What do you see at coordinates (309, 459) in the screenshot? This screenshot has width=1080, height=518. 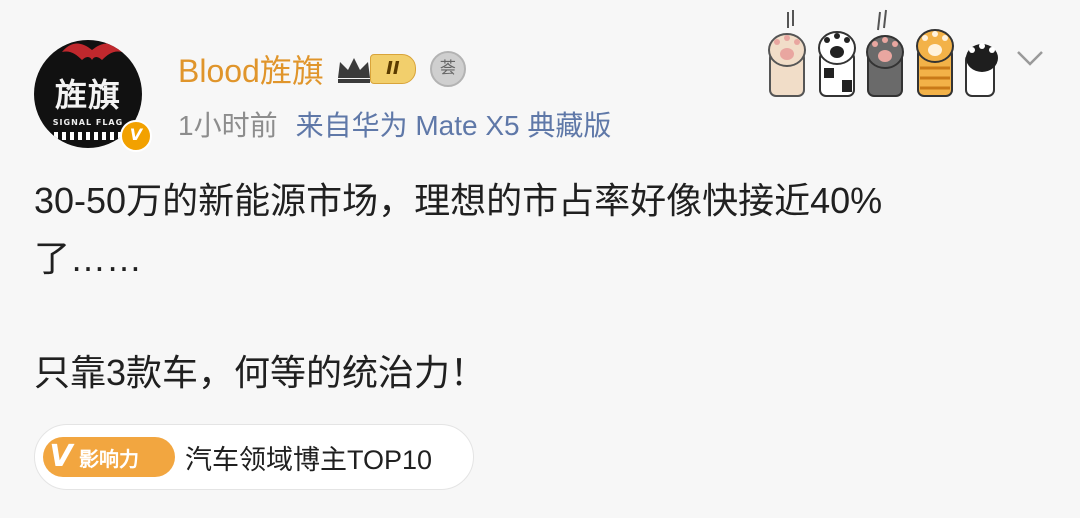 I see `influence-text: 汽车领域博主TOP10` at bounding box center [309, 459].